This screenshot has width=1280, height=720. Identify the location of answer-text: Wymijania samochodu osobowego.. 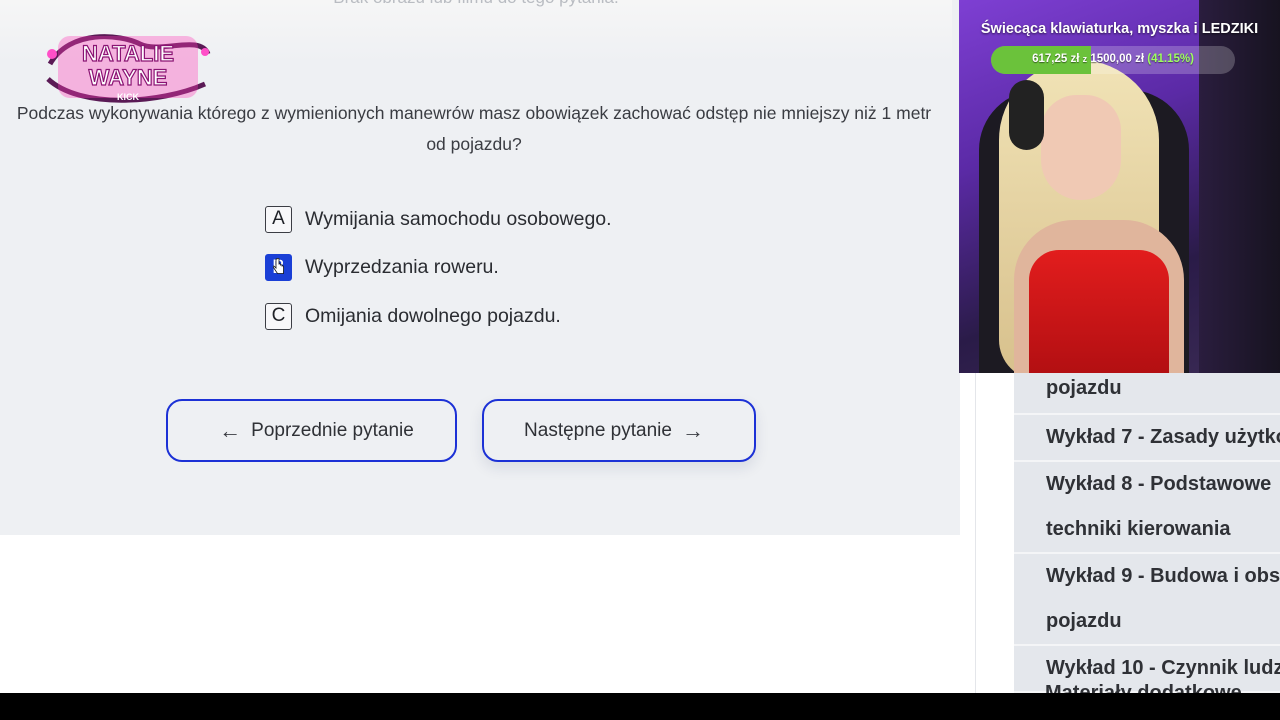
(458, 218).